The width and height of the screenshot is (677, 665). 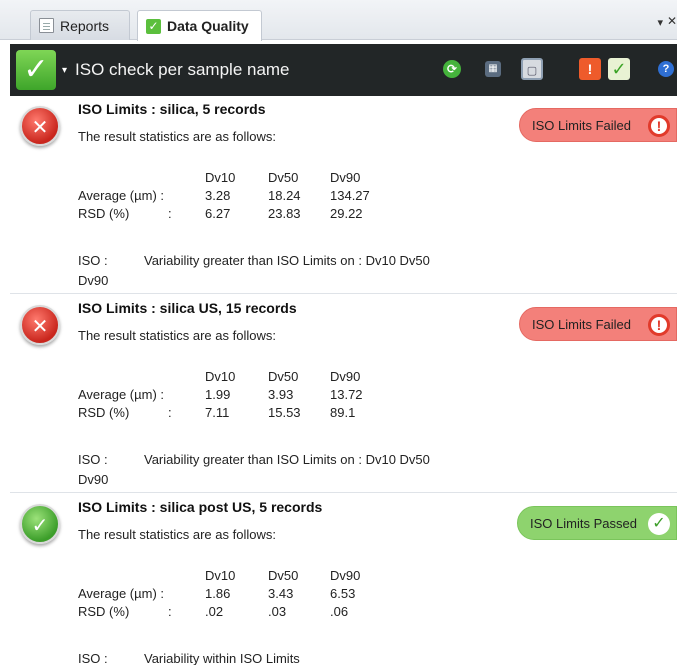 What do you see at coordinates (346, 213) in the screenshot?
I see `rsd-dv90: 29.22` at bounding box center [346, 213].